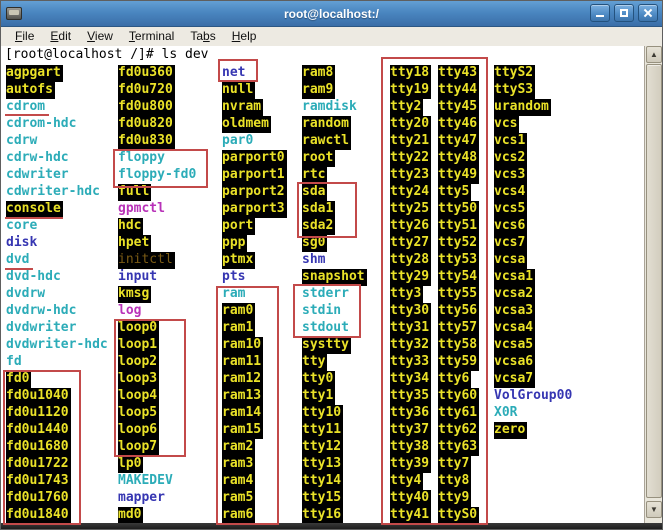 The image size is (663, 530). I want to click on titlebar: root@localhost:/, so click(331, 14).